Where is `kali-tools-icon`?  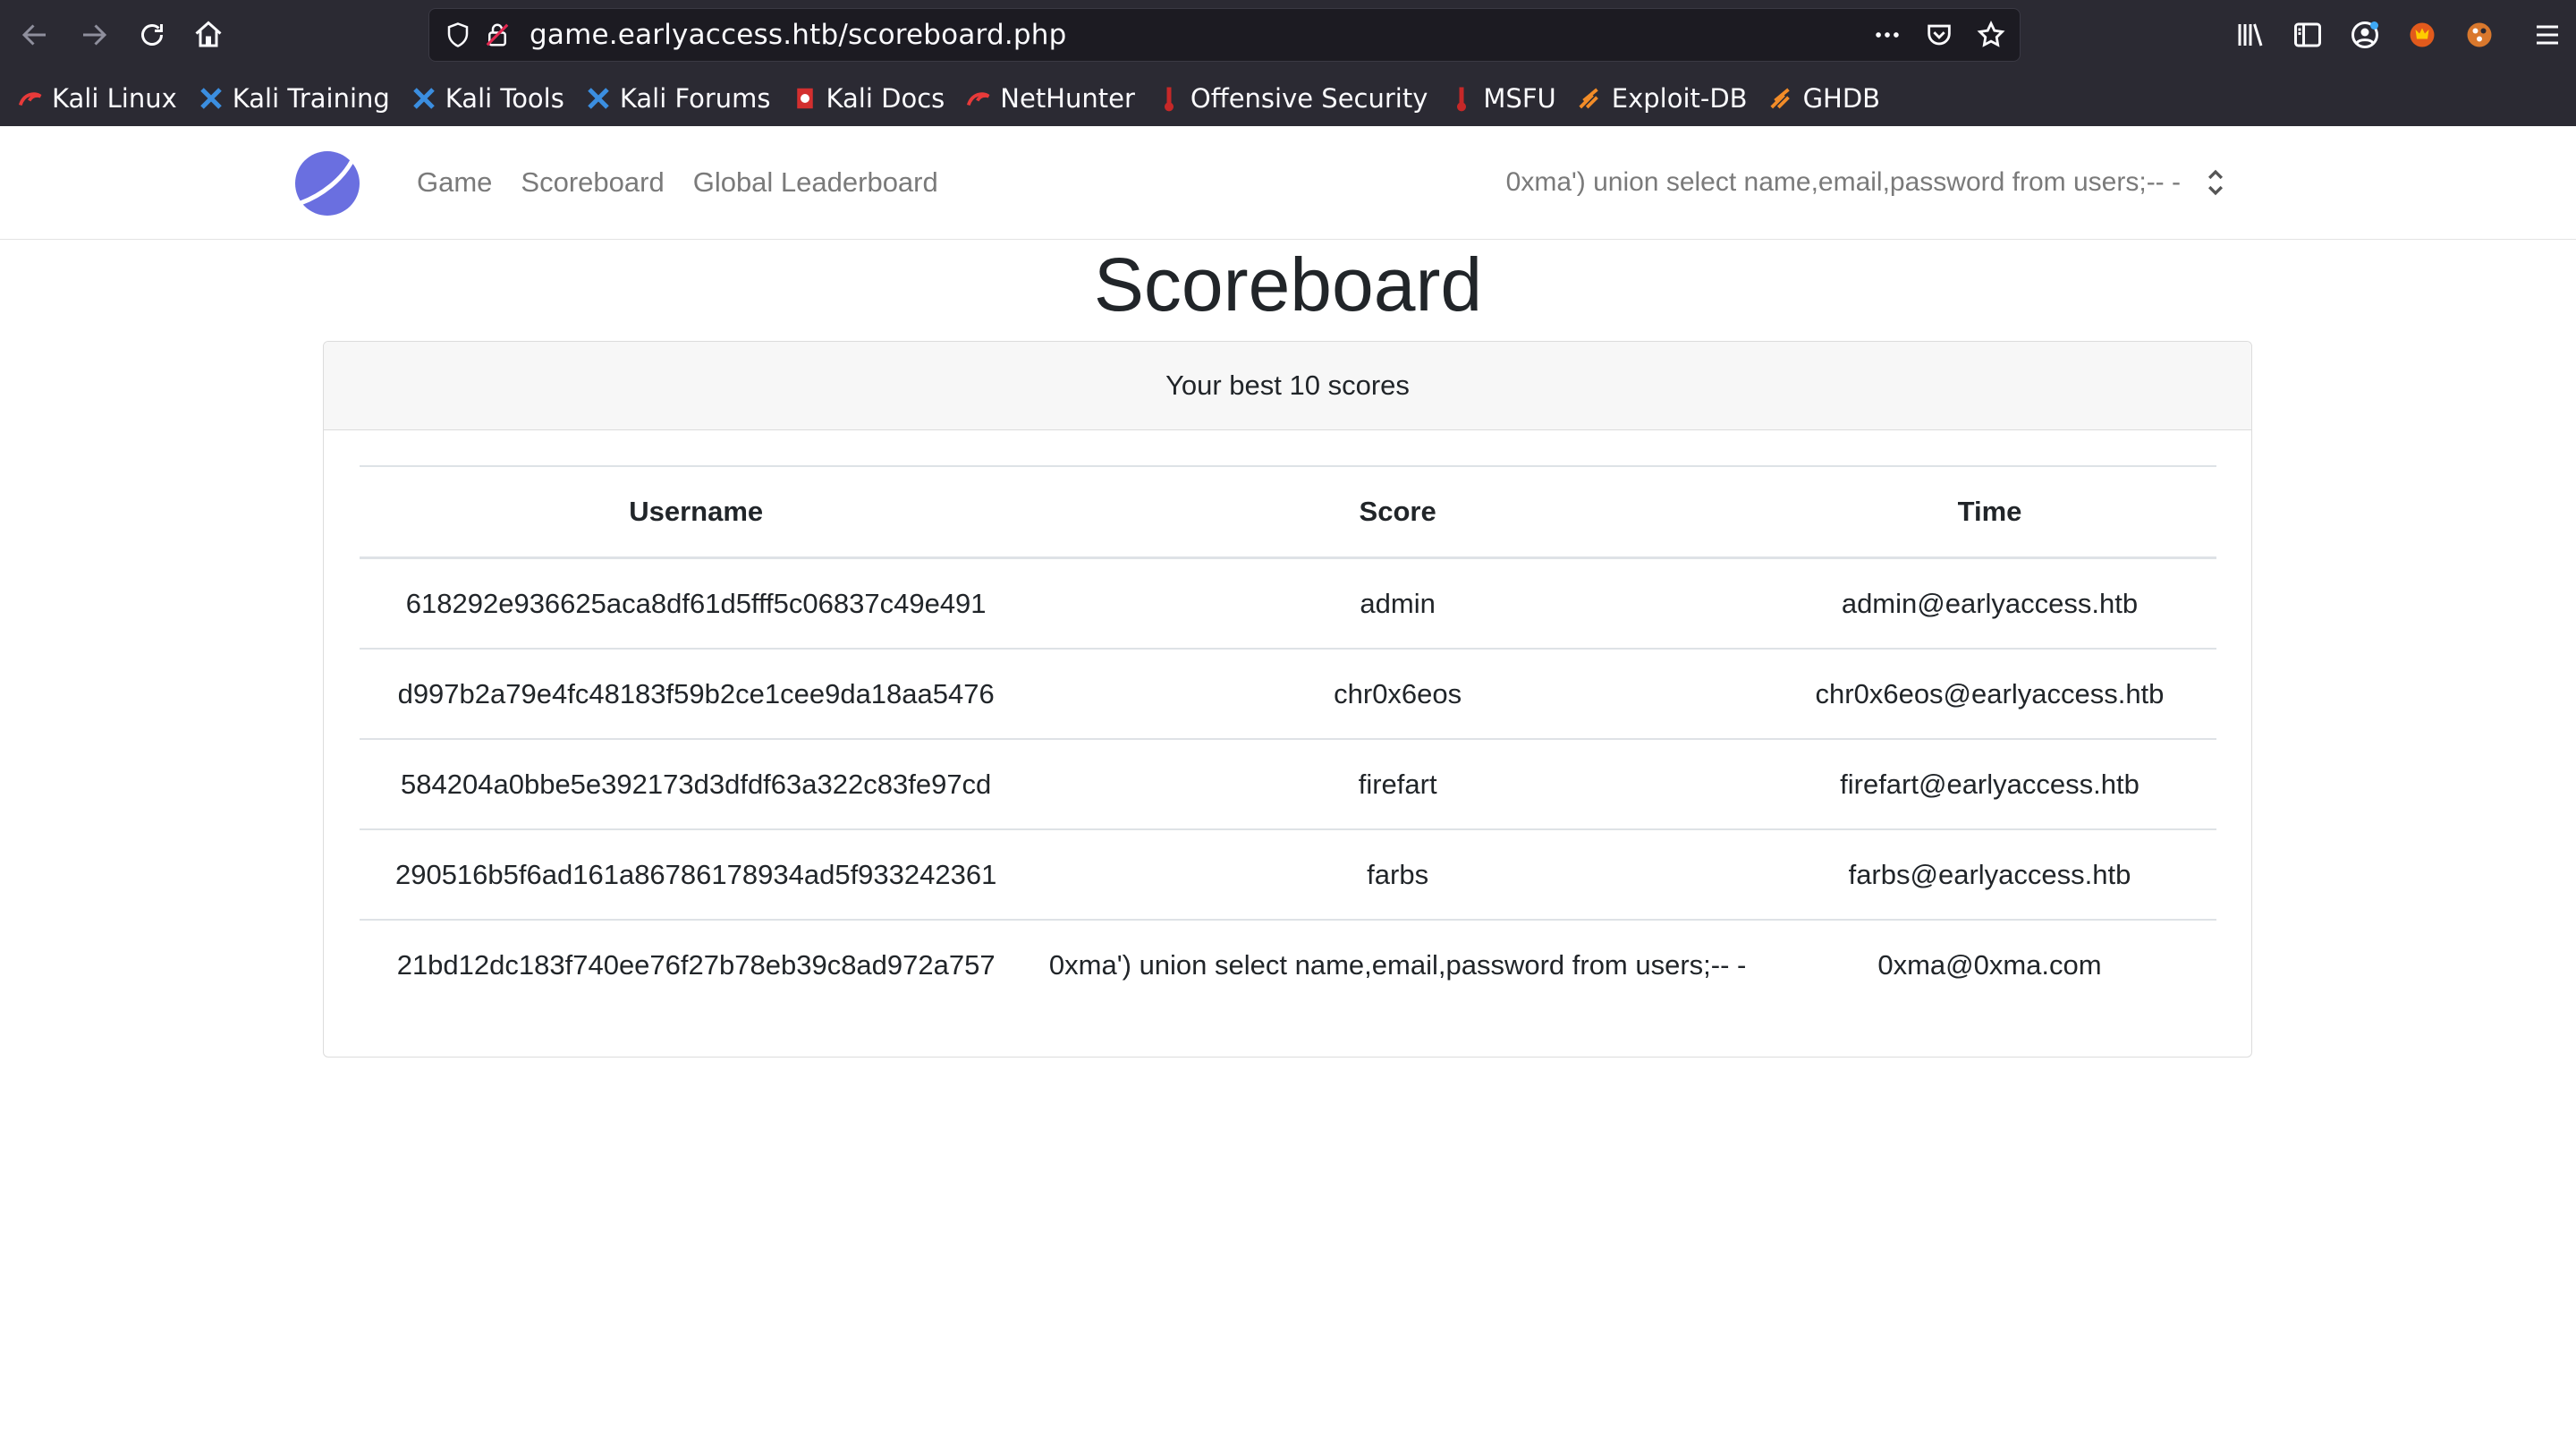 kali-tools-icon is located at coordinates (424, 98).